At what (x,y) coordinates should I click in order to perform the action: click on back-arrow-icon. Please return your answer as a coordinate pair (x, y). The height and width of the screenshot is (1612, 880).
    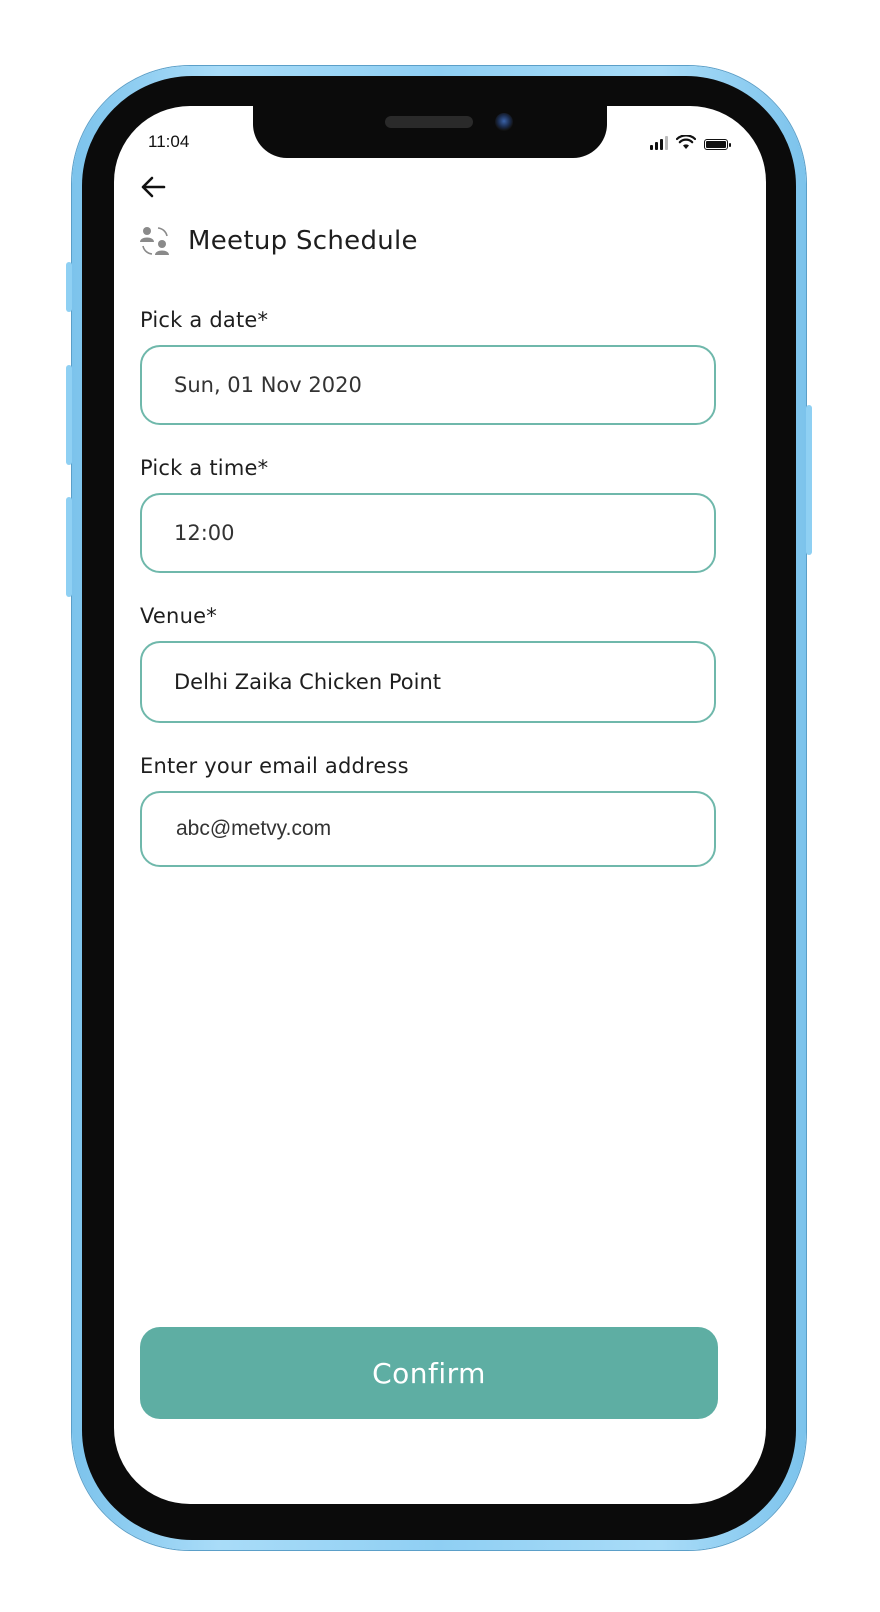
    Looking at the image, I should click on (153, 187).